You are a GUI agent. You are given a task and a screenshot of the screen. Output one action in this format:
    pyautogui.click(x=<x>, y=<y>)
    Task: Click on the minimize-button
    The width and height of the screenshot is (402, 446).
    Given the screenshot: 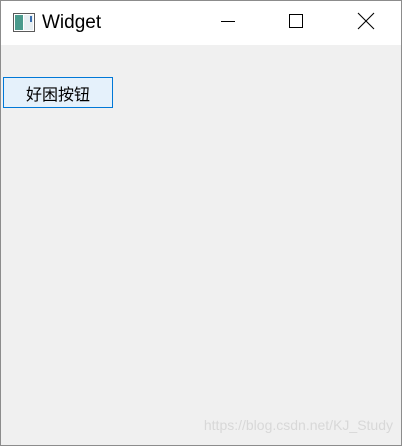 What is the action you would take?
    pyautogui.click(x=228, y=23)
    